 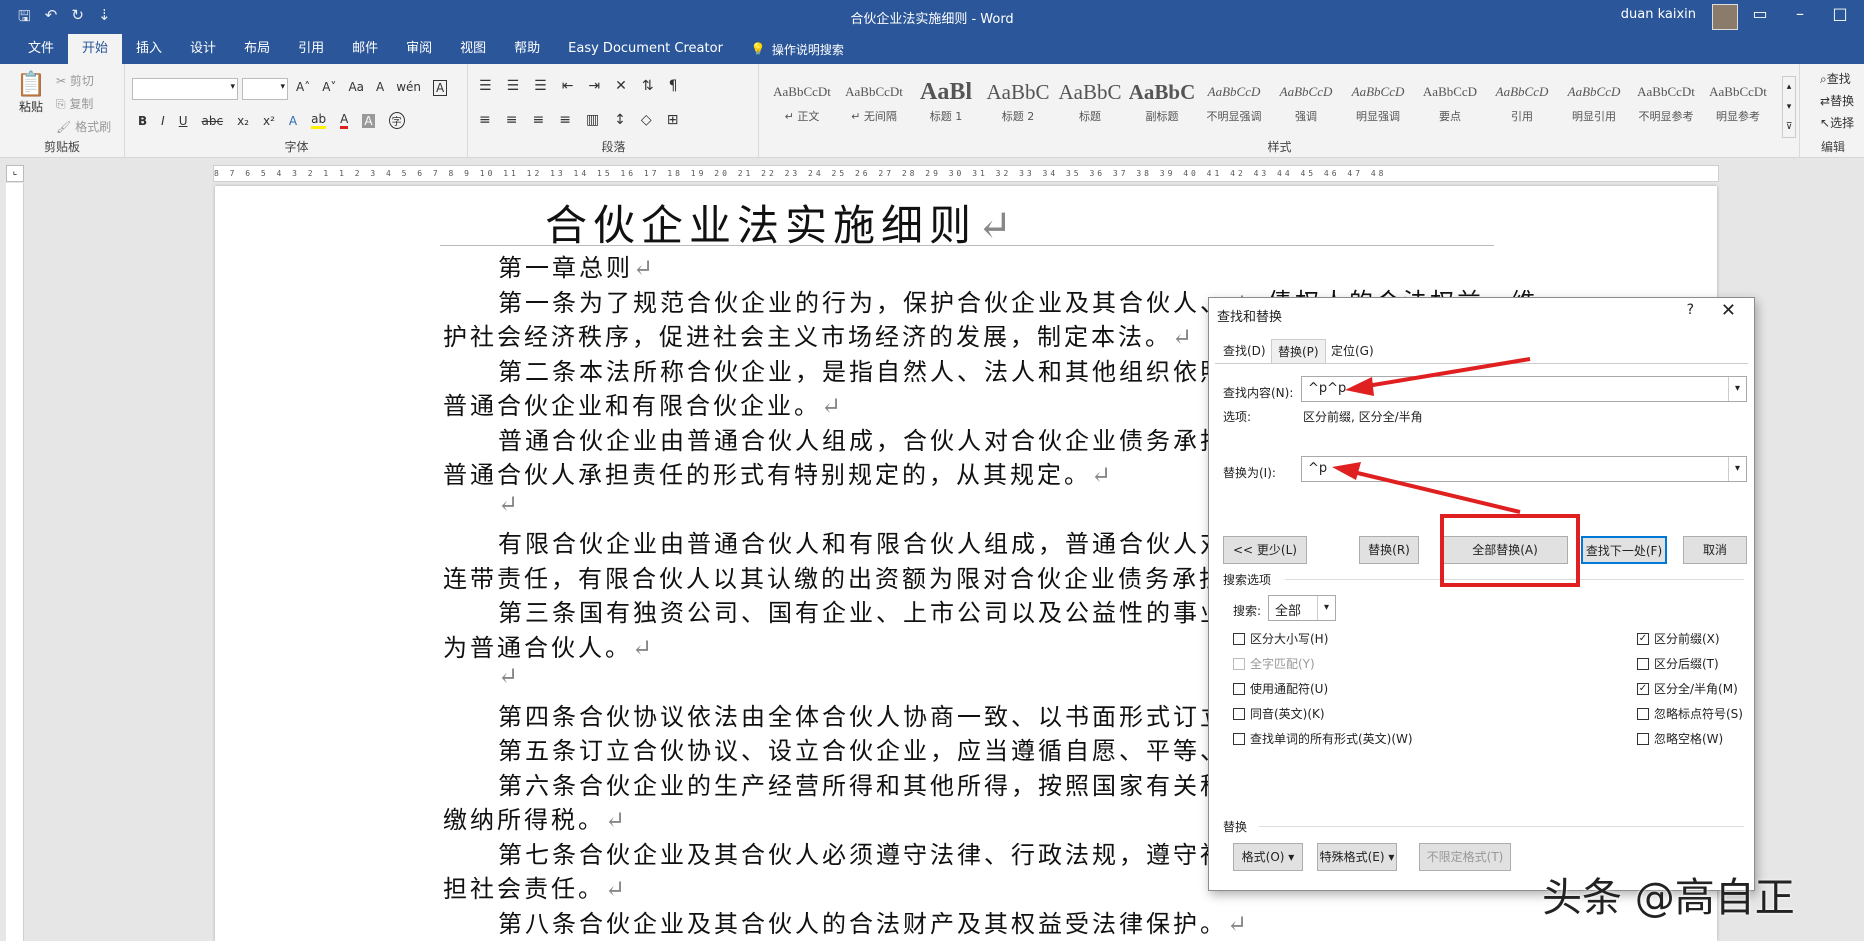 What do you see at coordinates (1668, 898) in the screenshot?
I see `watermark: 头条 @高自正` at bounding box center [1668, 898].